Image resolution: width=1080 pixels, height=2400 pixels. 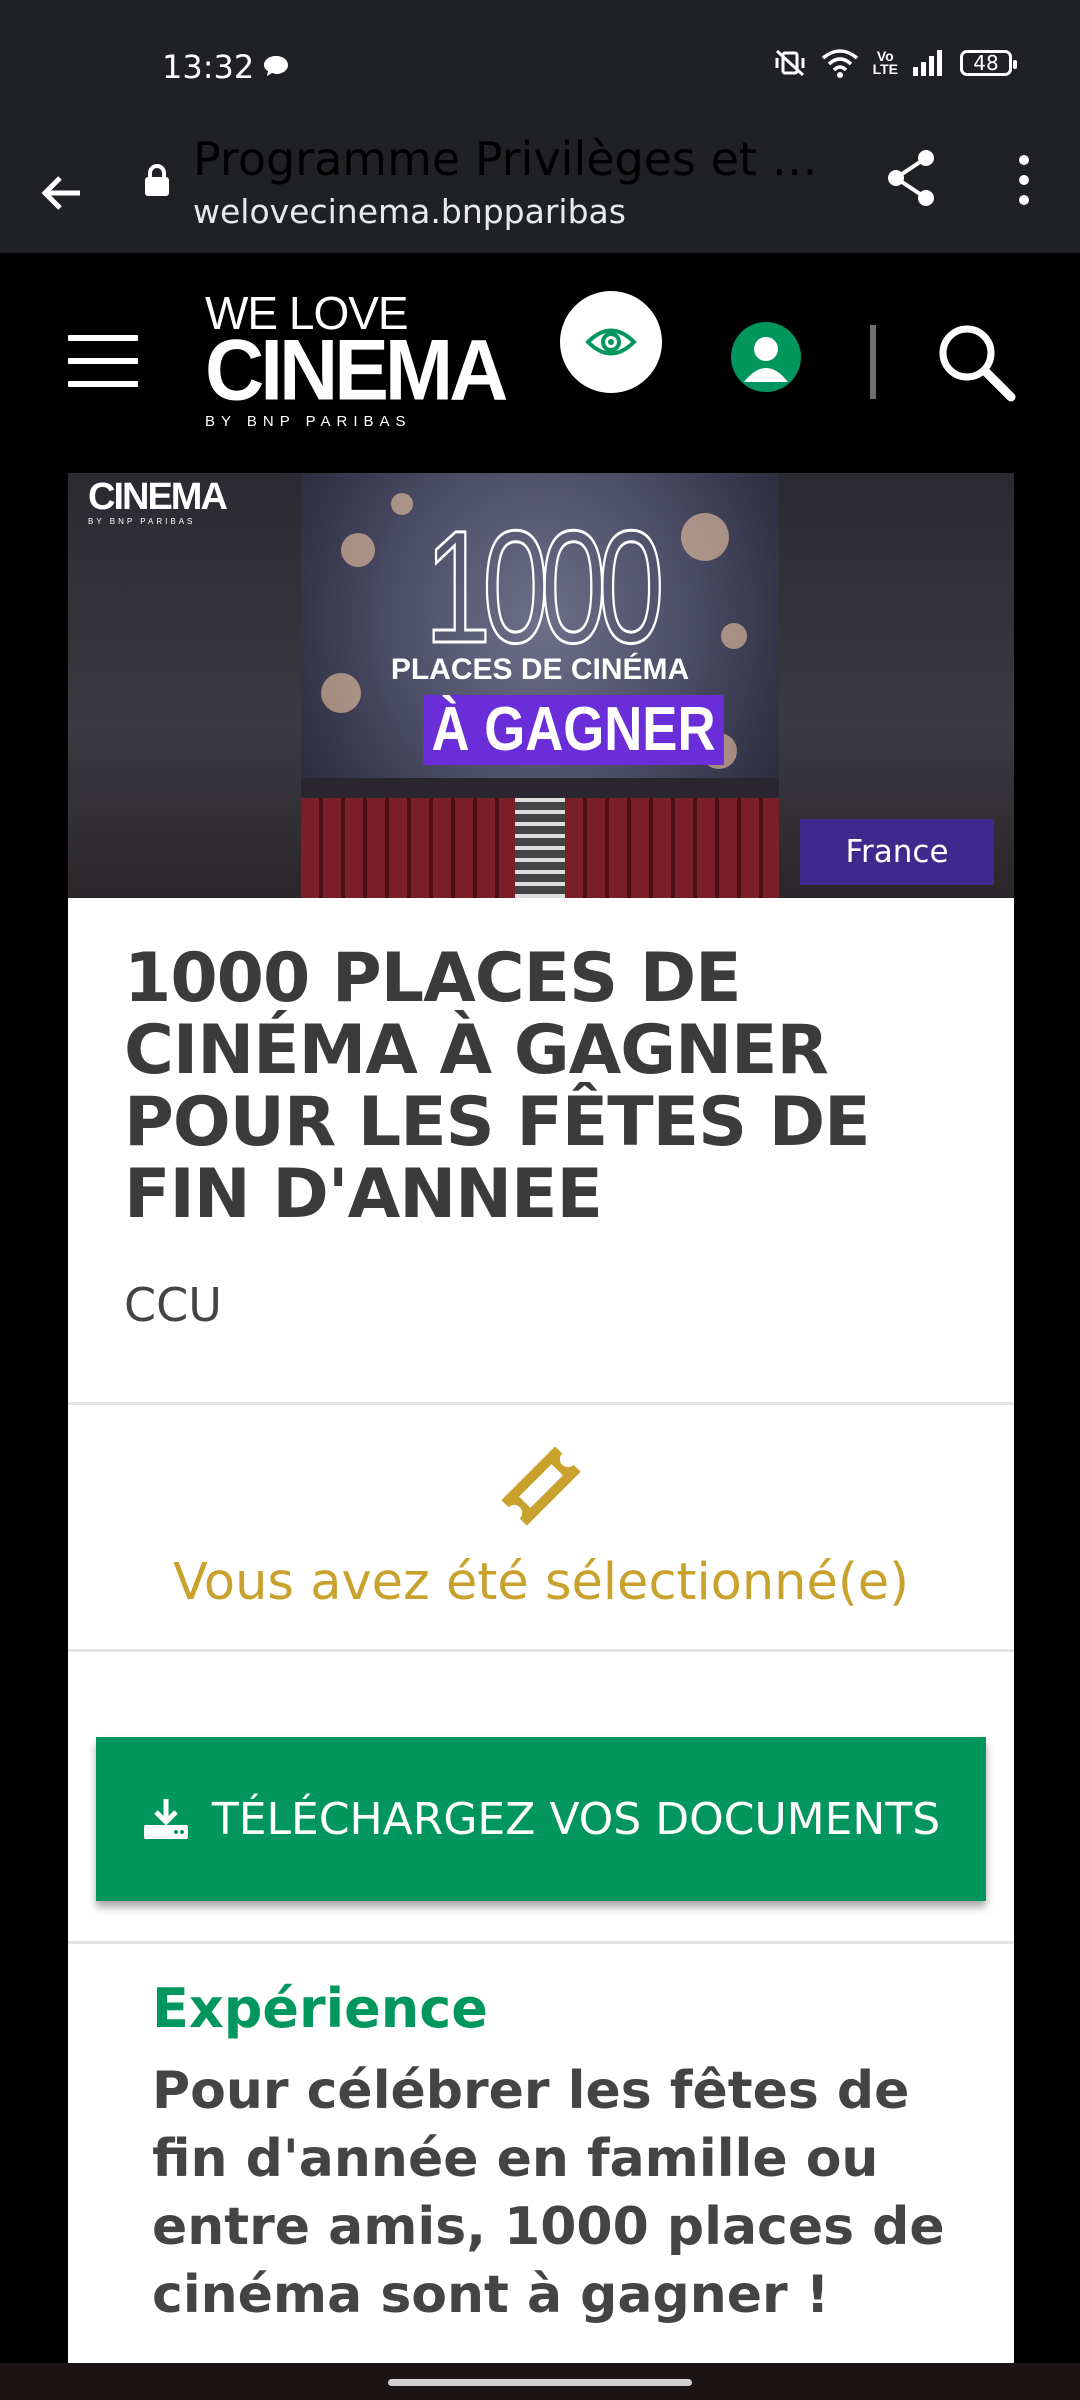 What do you see at coordinates (184, 685) in the screenshot?
I see `hero-background-left` at bounding box center [184, 685].